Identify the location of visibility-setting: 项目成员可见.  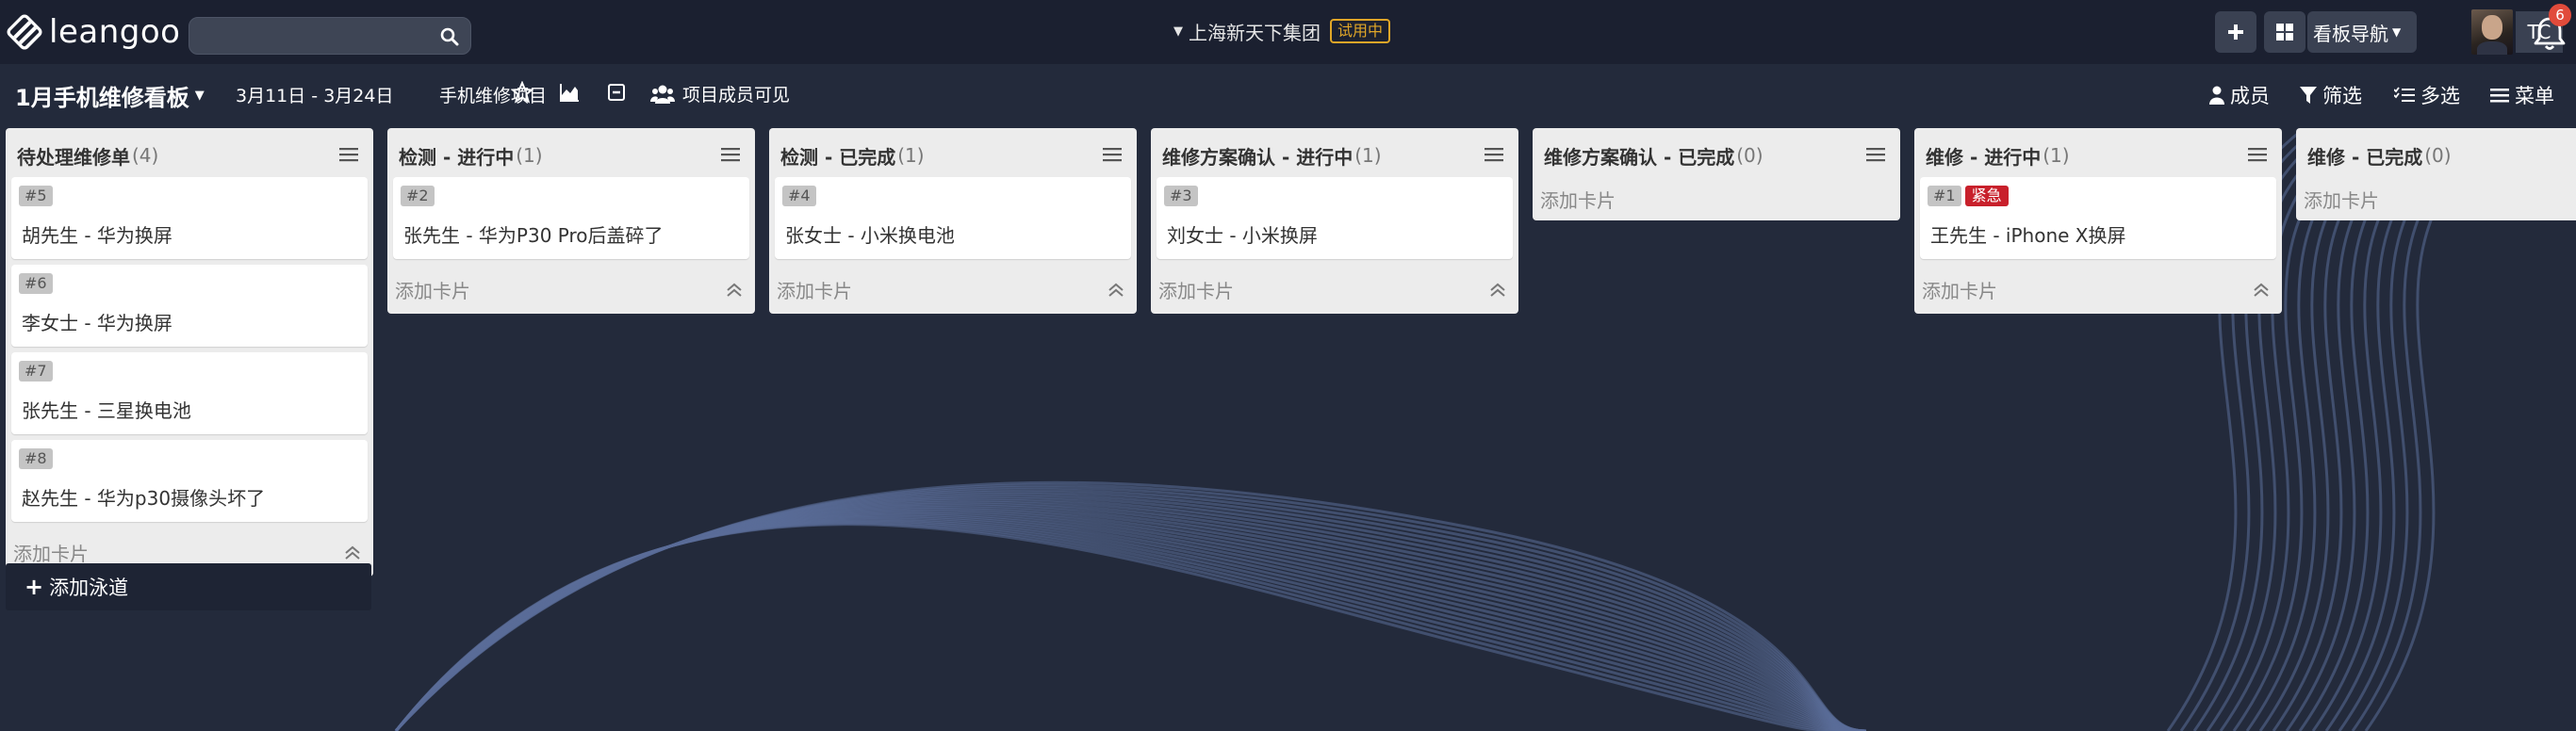
(720, 94).